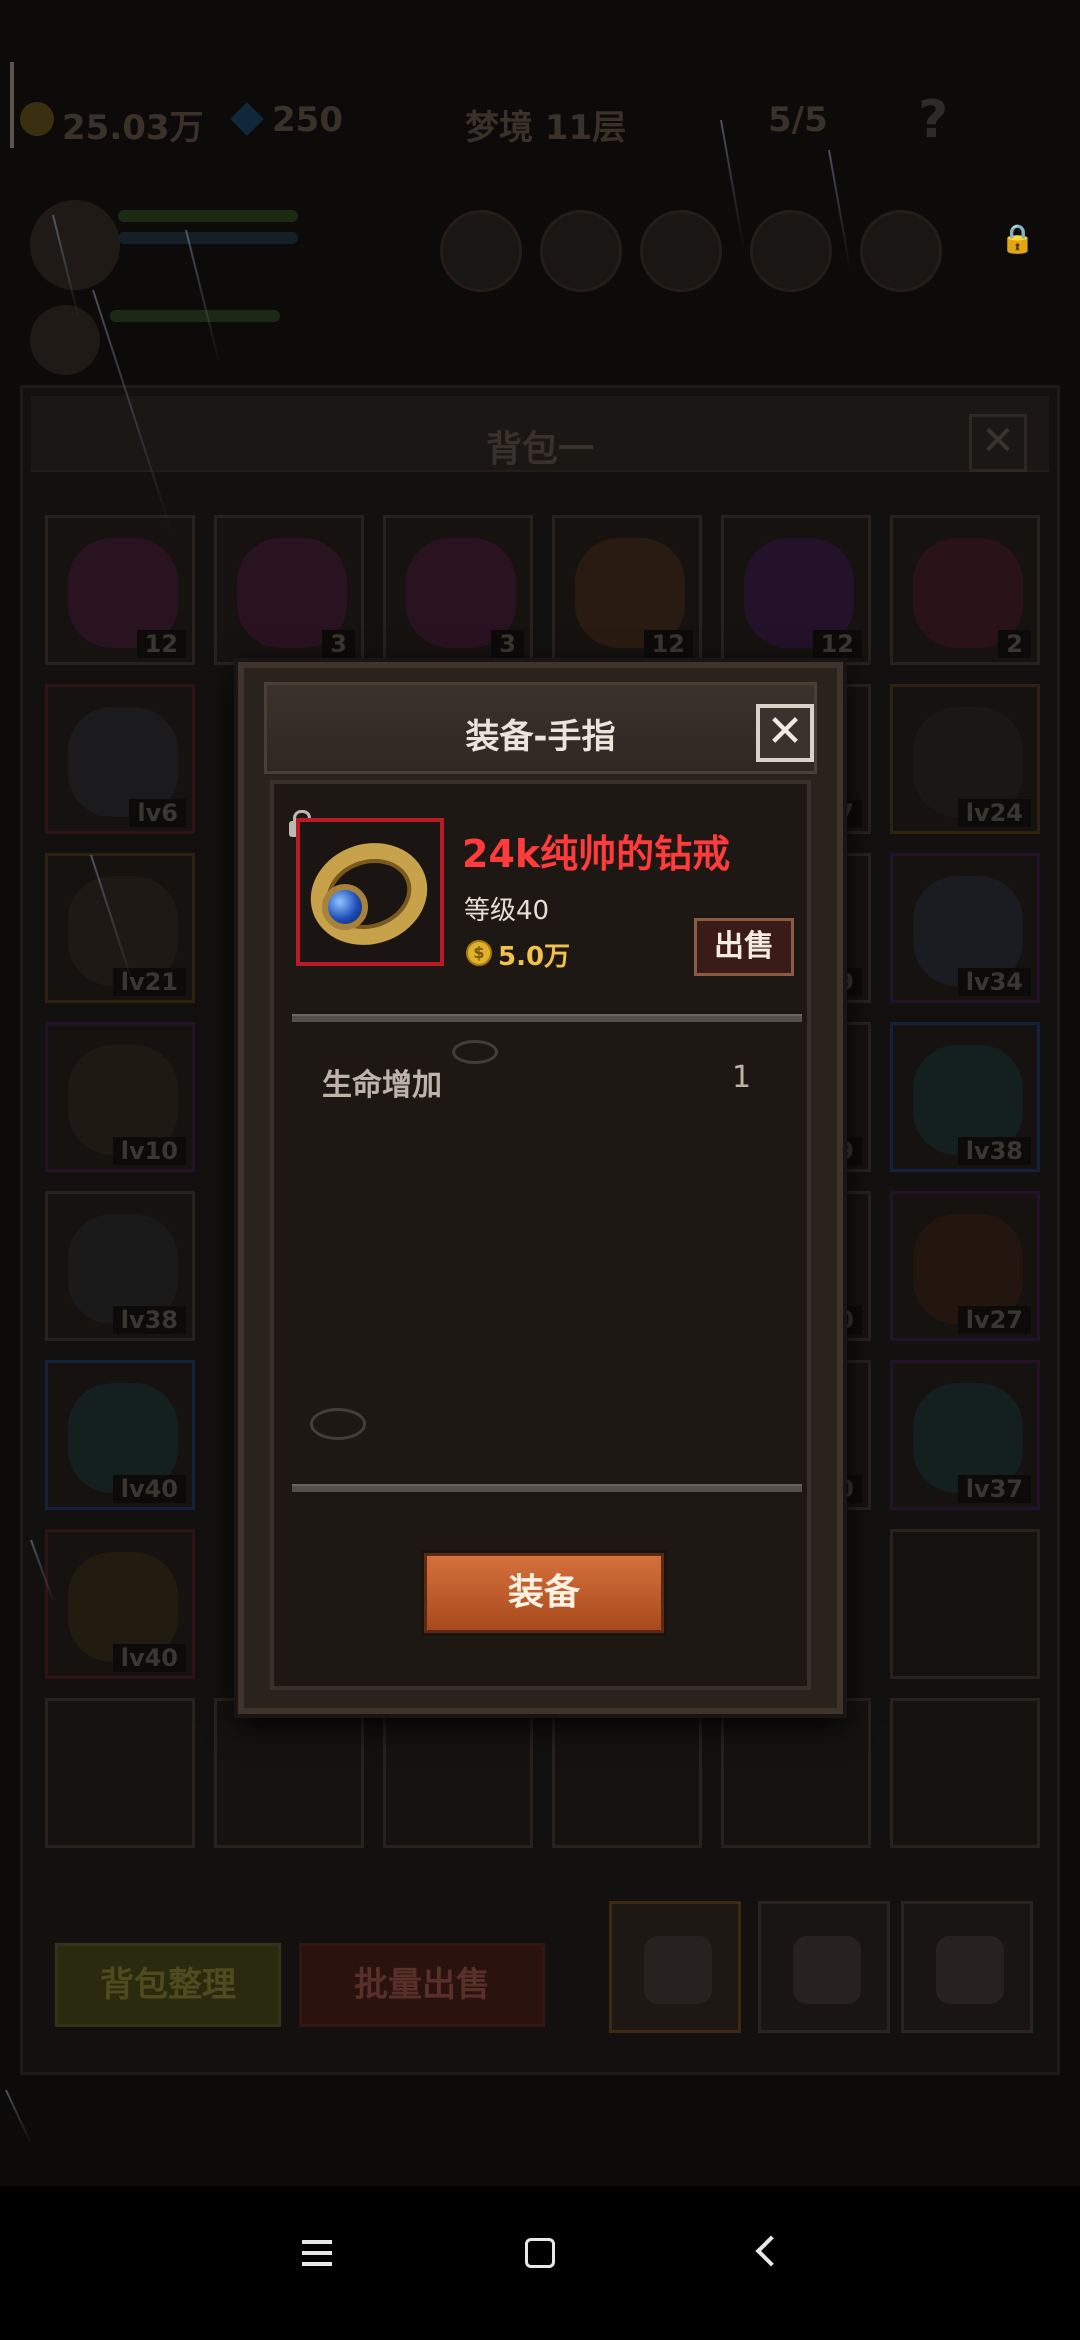 The width and height of the screenshot is (1080, 2340). Describe the element at coordinates (345, 907) in the screenshot. I see `ring-gem` at that location.